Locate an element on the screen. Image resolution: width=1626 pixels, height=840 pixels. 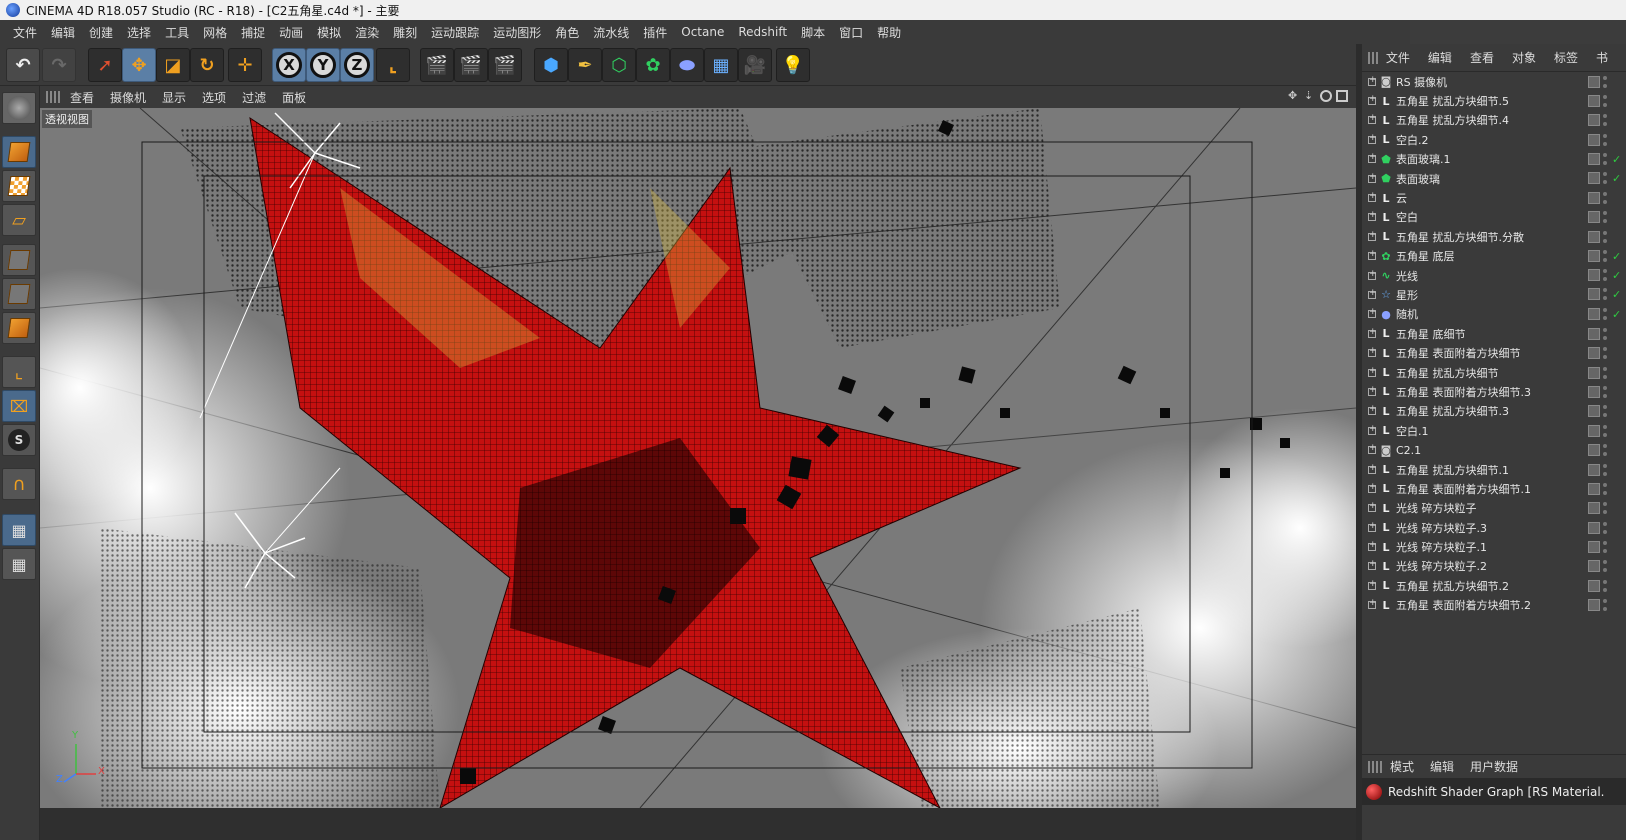
menu-item: 脚本 is located at coordinates (813, 32).